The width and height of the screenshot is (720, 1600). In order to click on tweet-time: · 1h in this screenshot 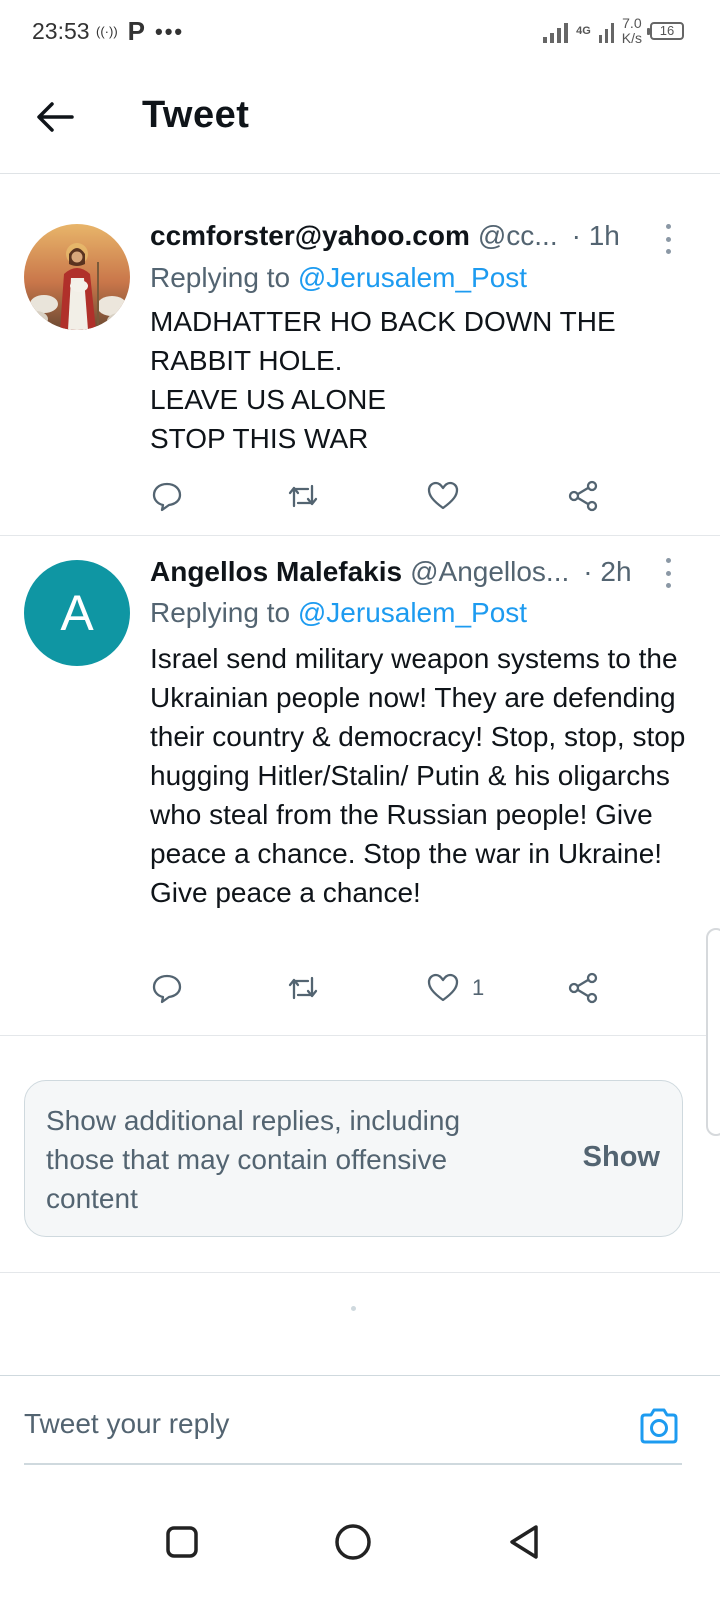, I will do `click(595, 235)`.